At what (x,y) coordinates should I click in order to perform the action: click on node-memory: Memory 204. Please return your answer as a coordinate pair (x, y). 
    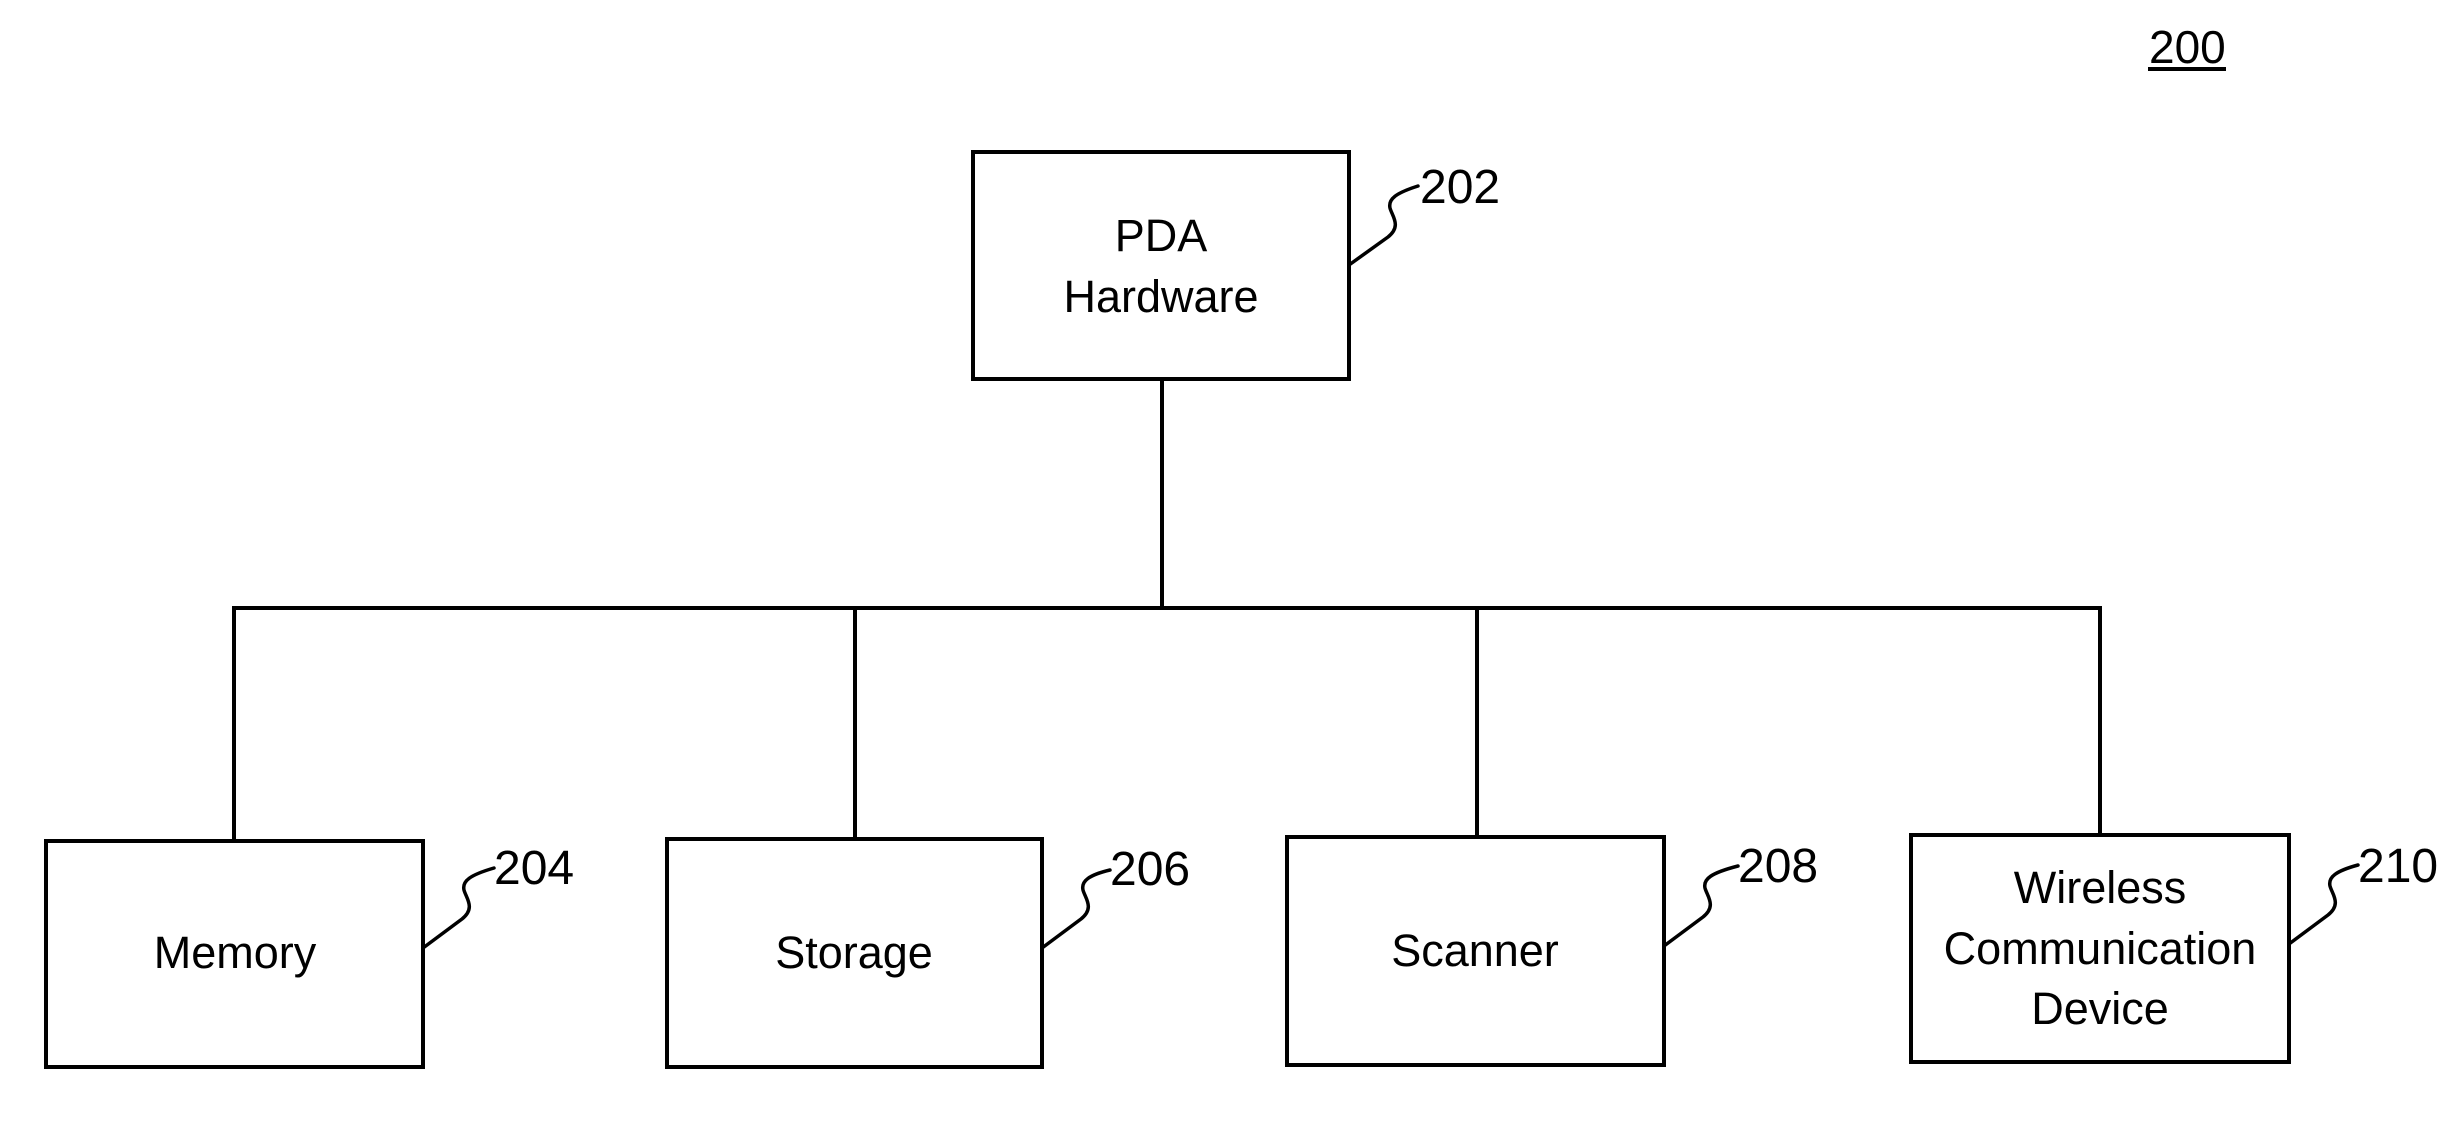
    Looking at the image, I should click on (309, 954).